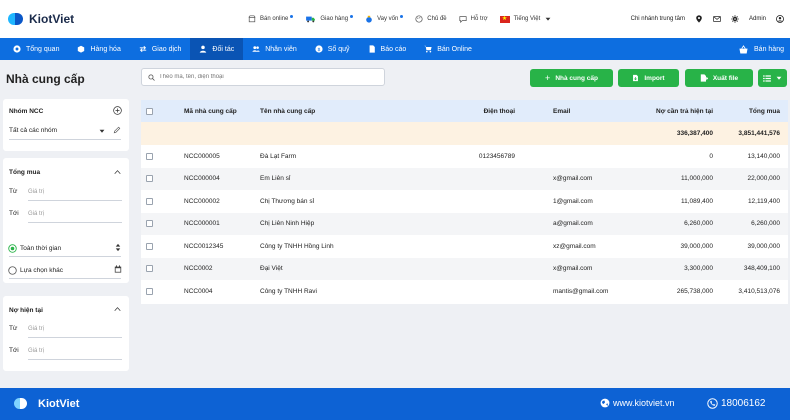  I want to click on top-link-giao-hang: Giao hàng, so click(329, 19).